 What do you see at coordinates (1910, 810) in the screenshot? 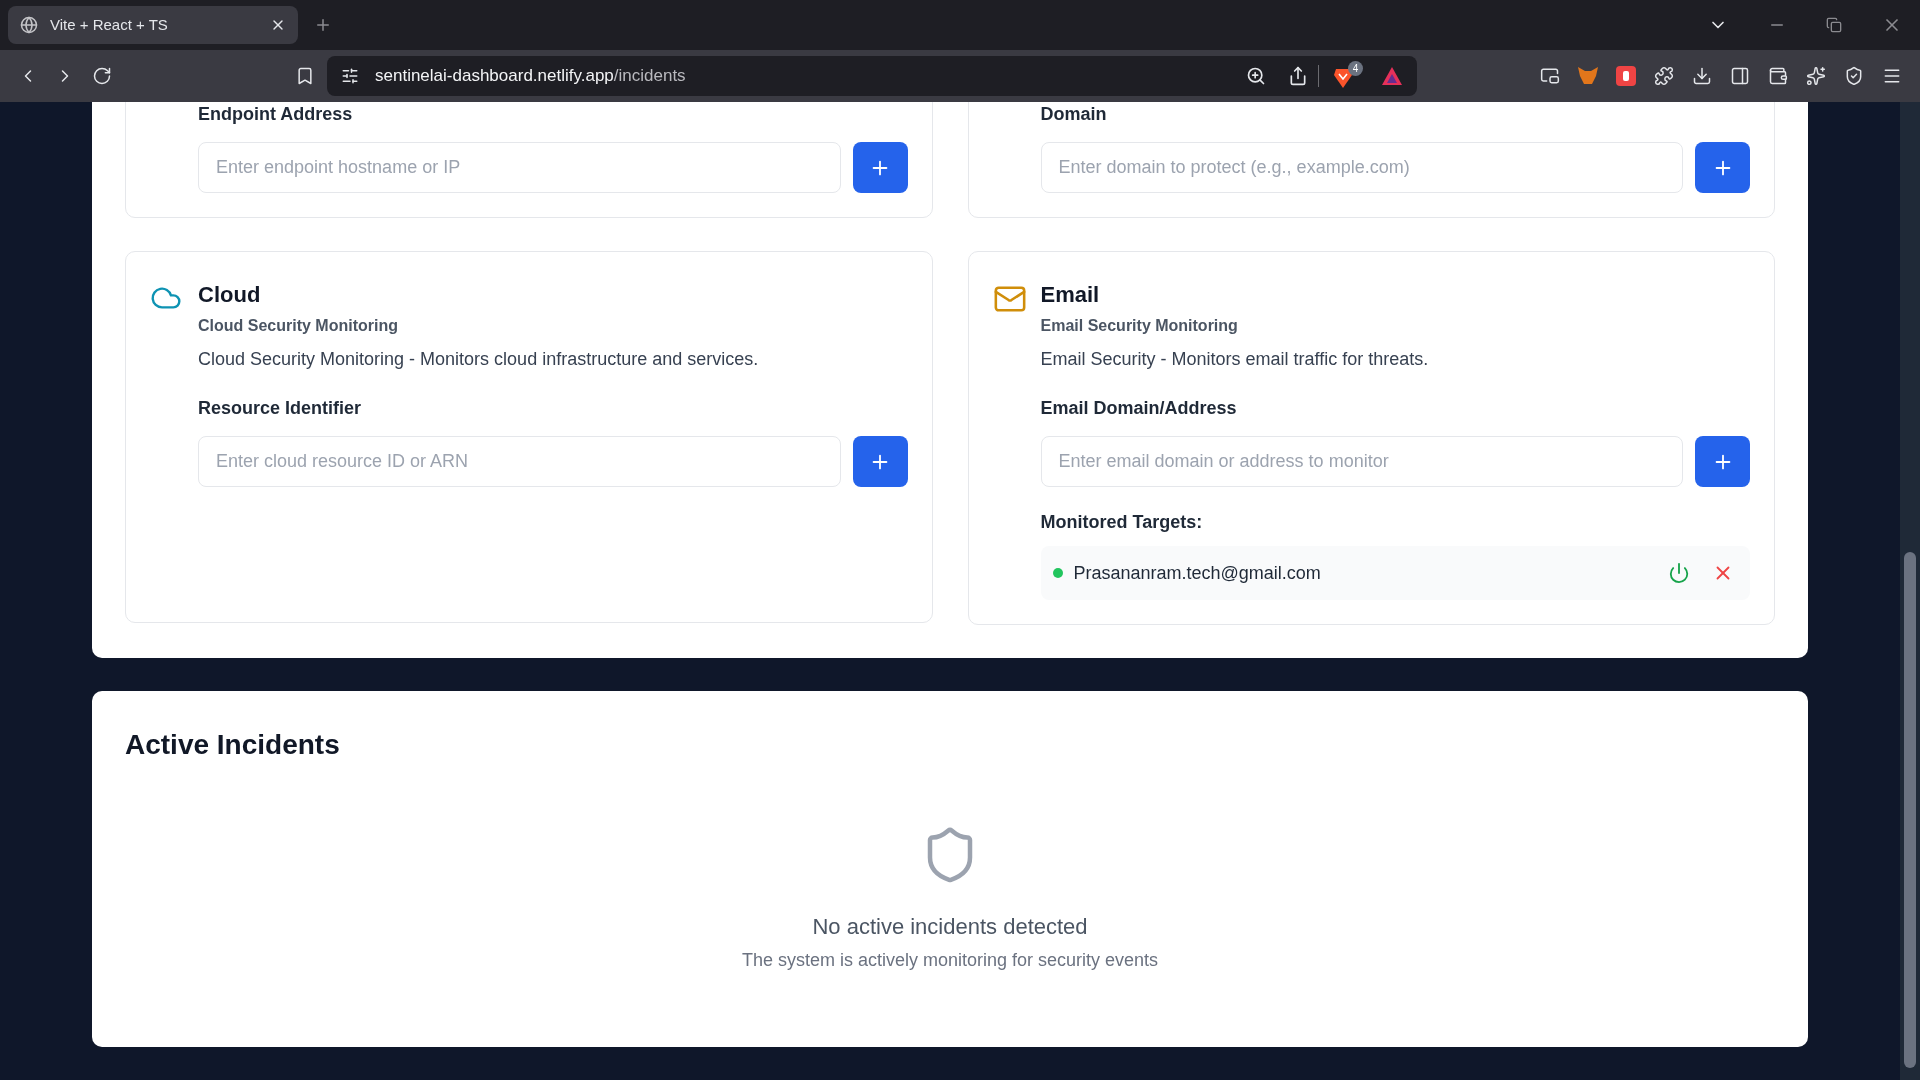
I see `scrollbar-thumb` at bounding box center [1910, 810].